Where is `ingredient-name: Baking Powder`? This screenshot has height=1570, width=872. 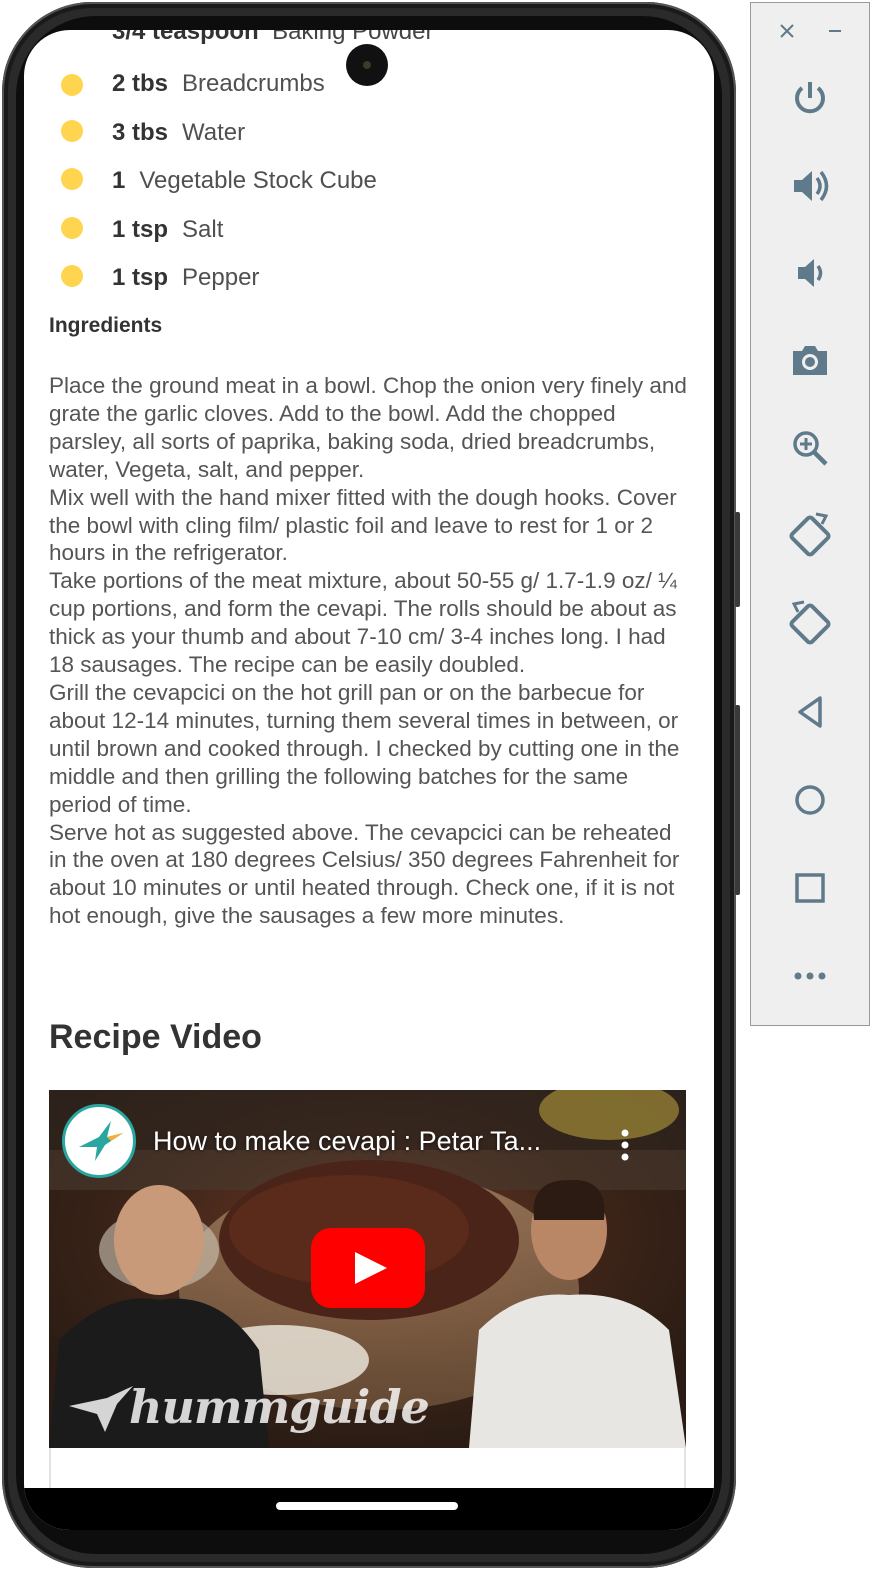
ingredient-name: Baking Powder is located at coordinates (353, 37).